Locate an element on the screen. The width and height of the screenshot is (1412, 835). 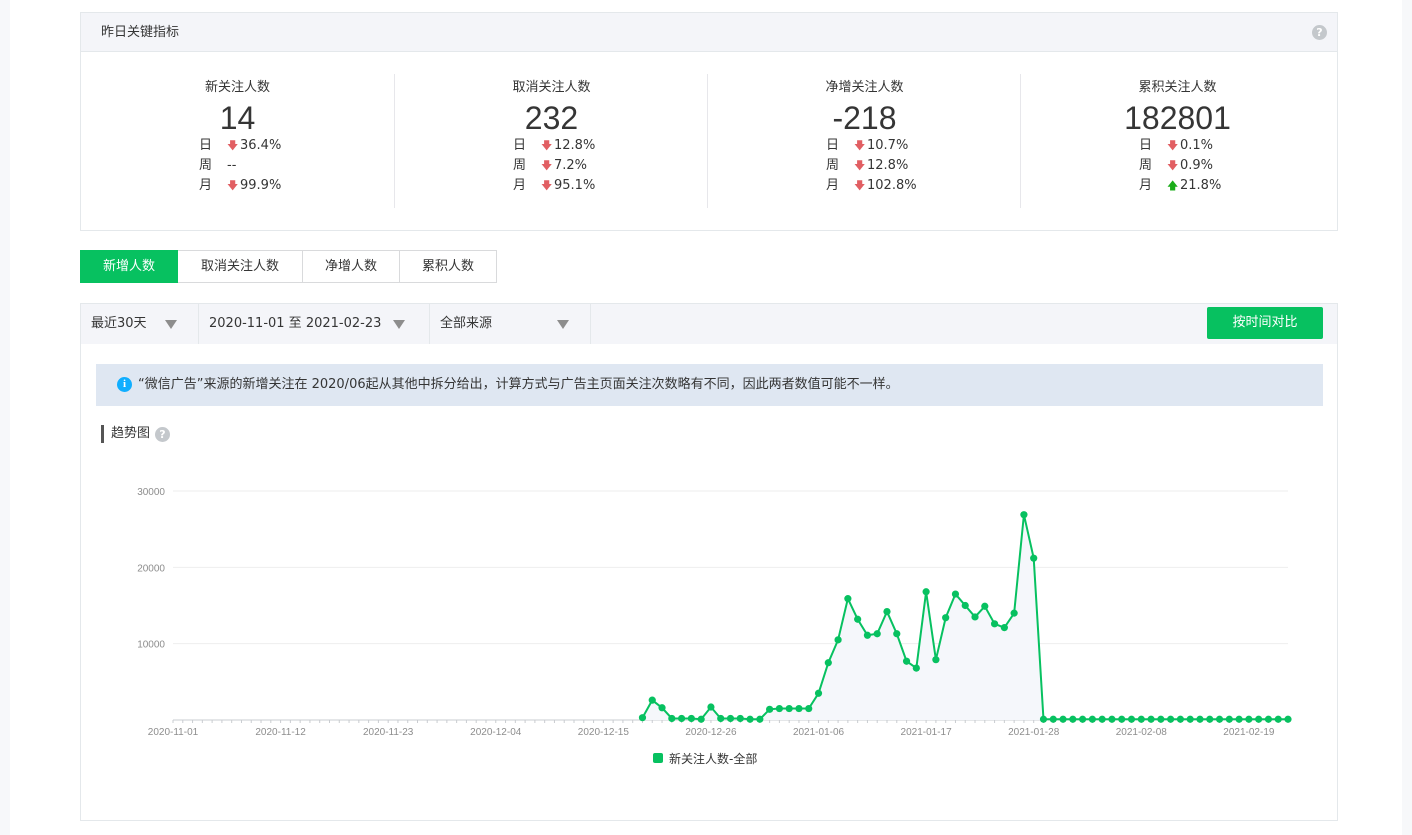
metric-day-change: 日 🡇 0.1% is located at coordinates (1176, 146).